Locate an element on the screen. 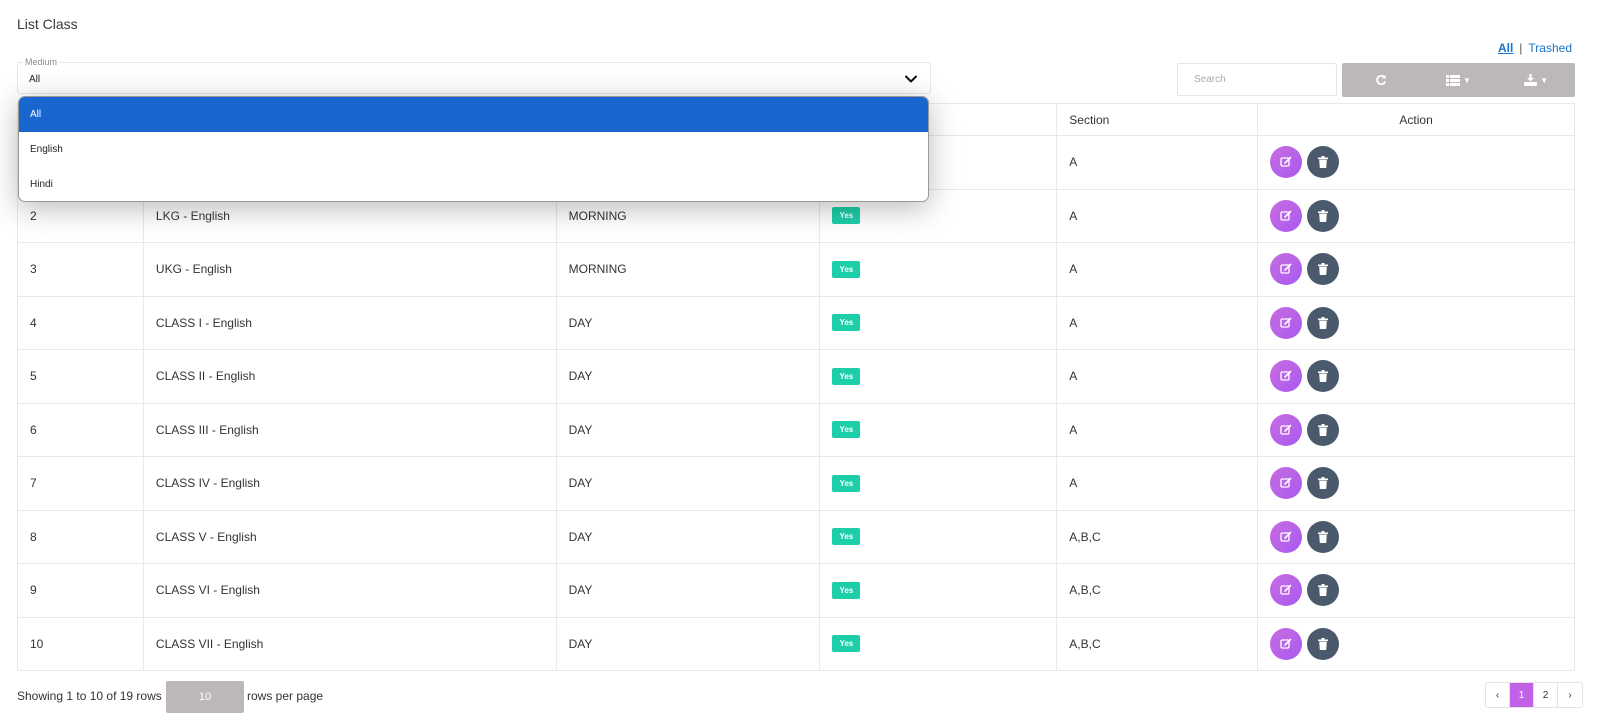  cell-class: UKG - English is located at coordinates (349, 269).